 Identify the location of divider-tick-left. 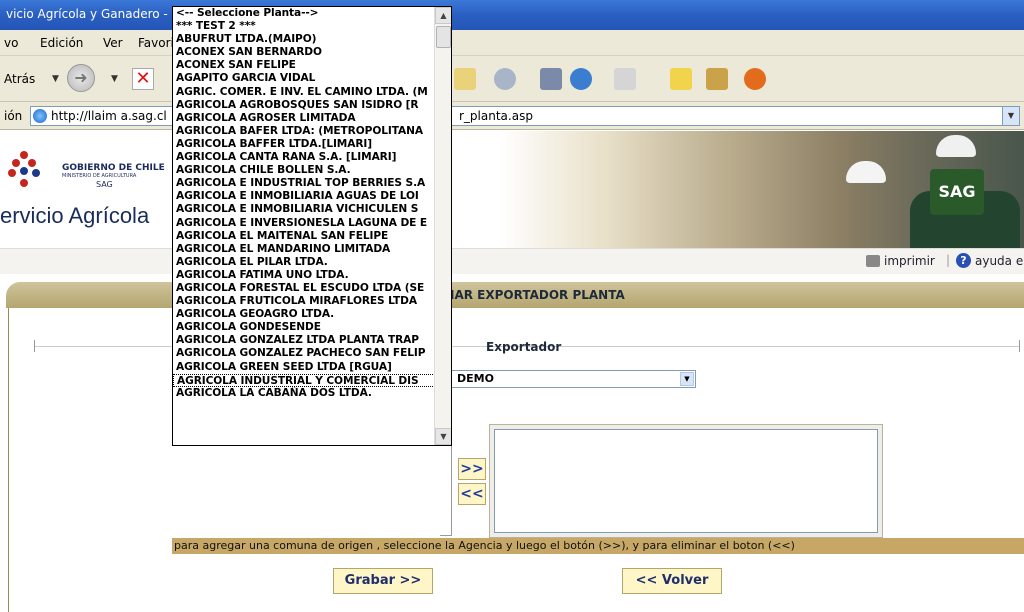
(34, 346).